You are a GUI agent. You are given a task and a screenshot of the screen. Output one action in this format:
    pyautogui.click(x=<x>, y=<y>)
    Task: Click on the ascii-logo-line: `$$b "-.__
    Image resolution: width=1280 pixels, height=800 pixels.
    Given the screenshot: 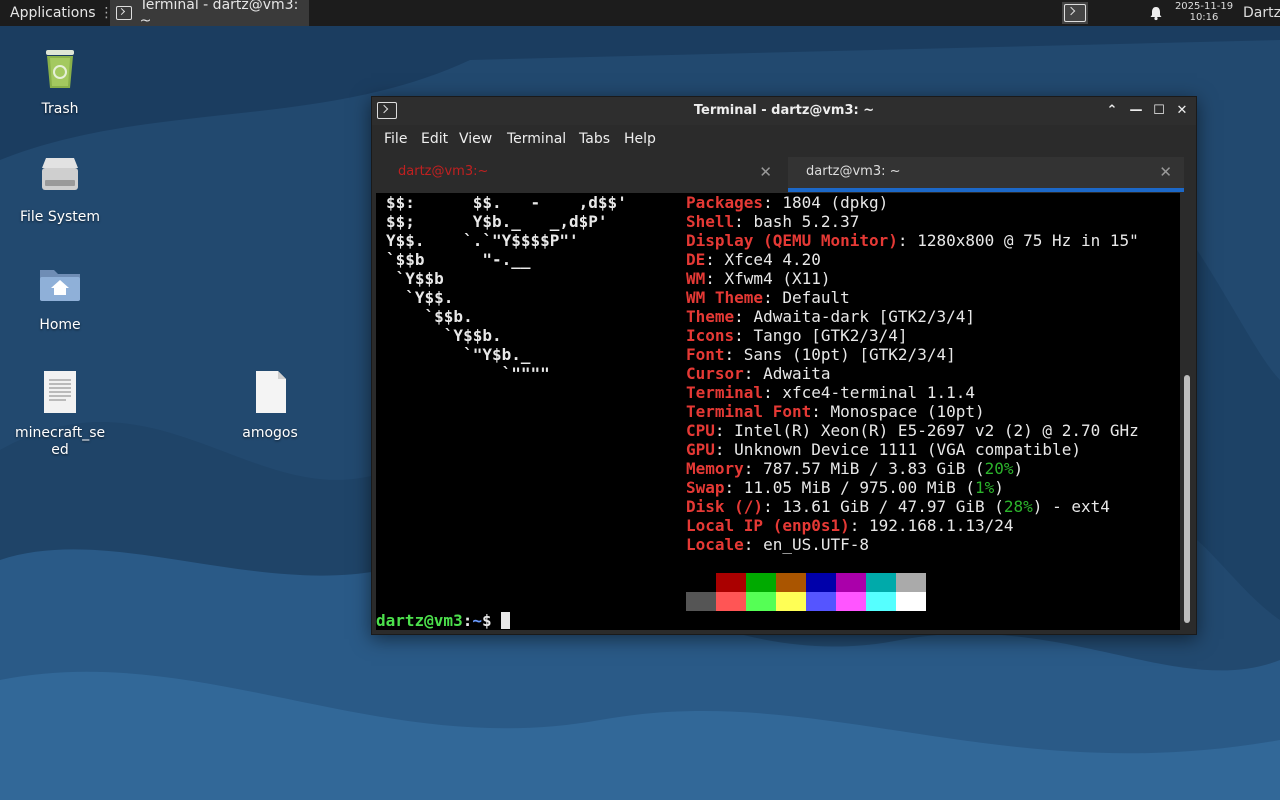 What is the action you would take?
    pyautogui.click(x=458, y=259)
    